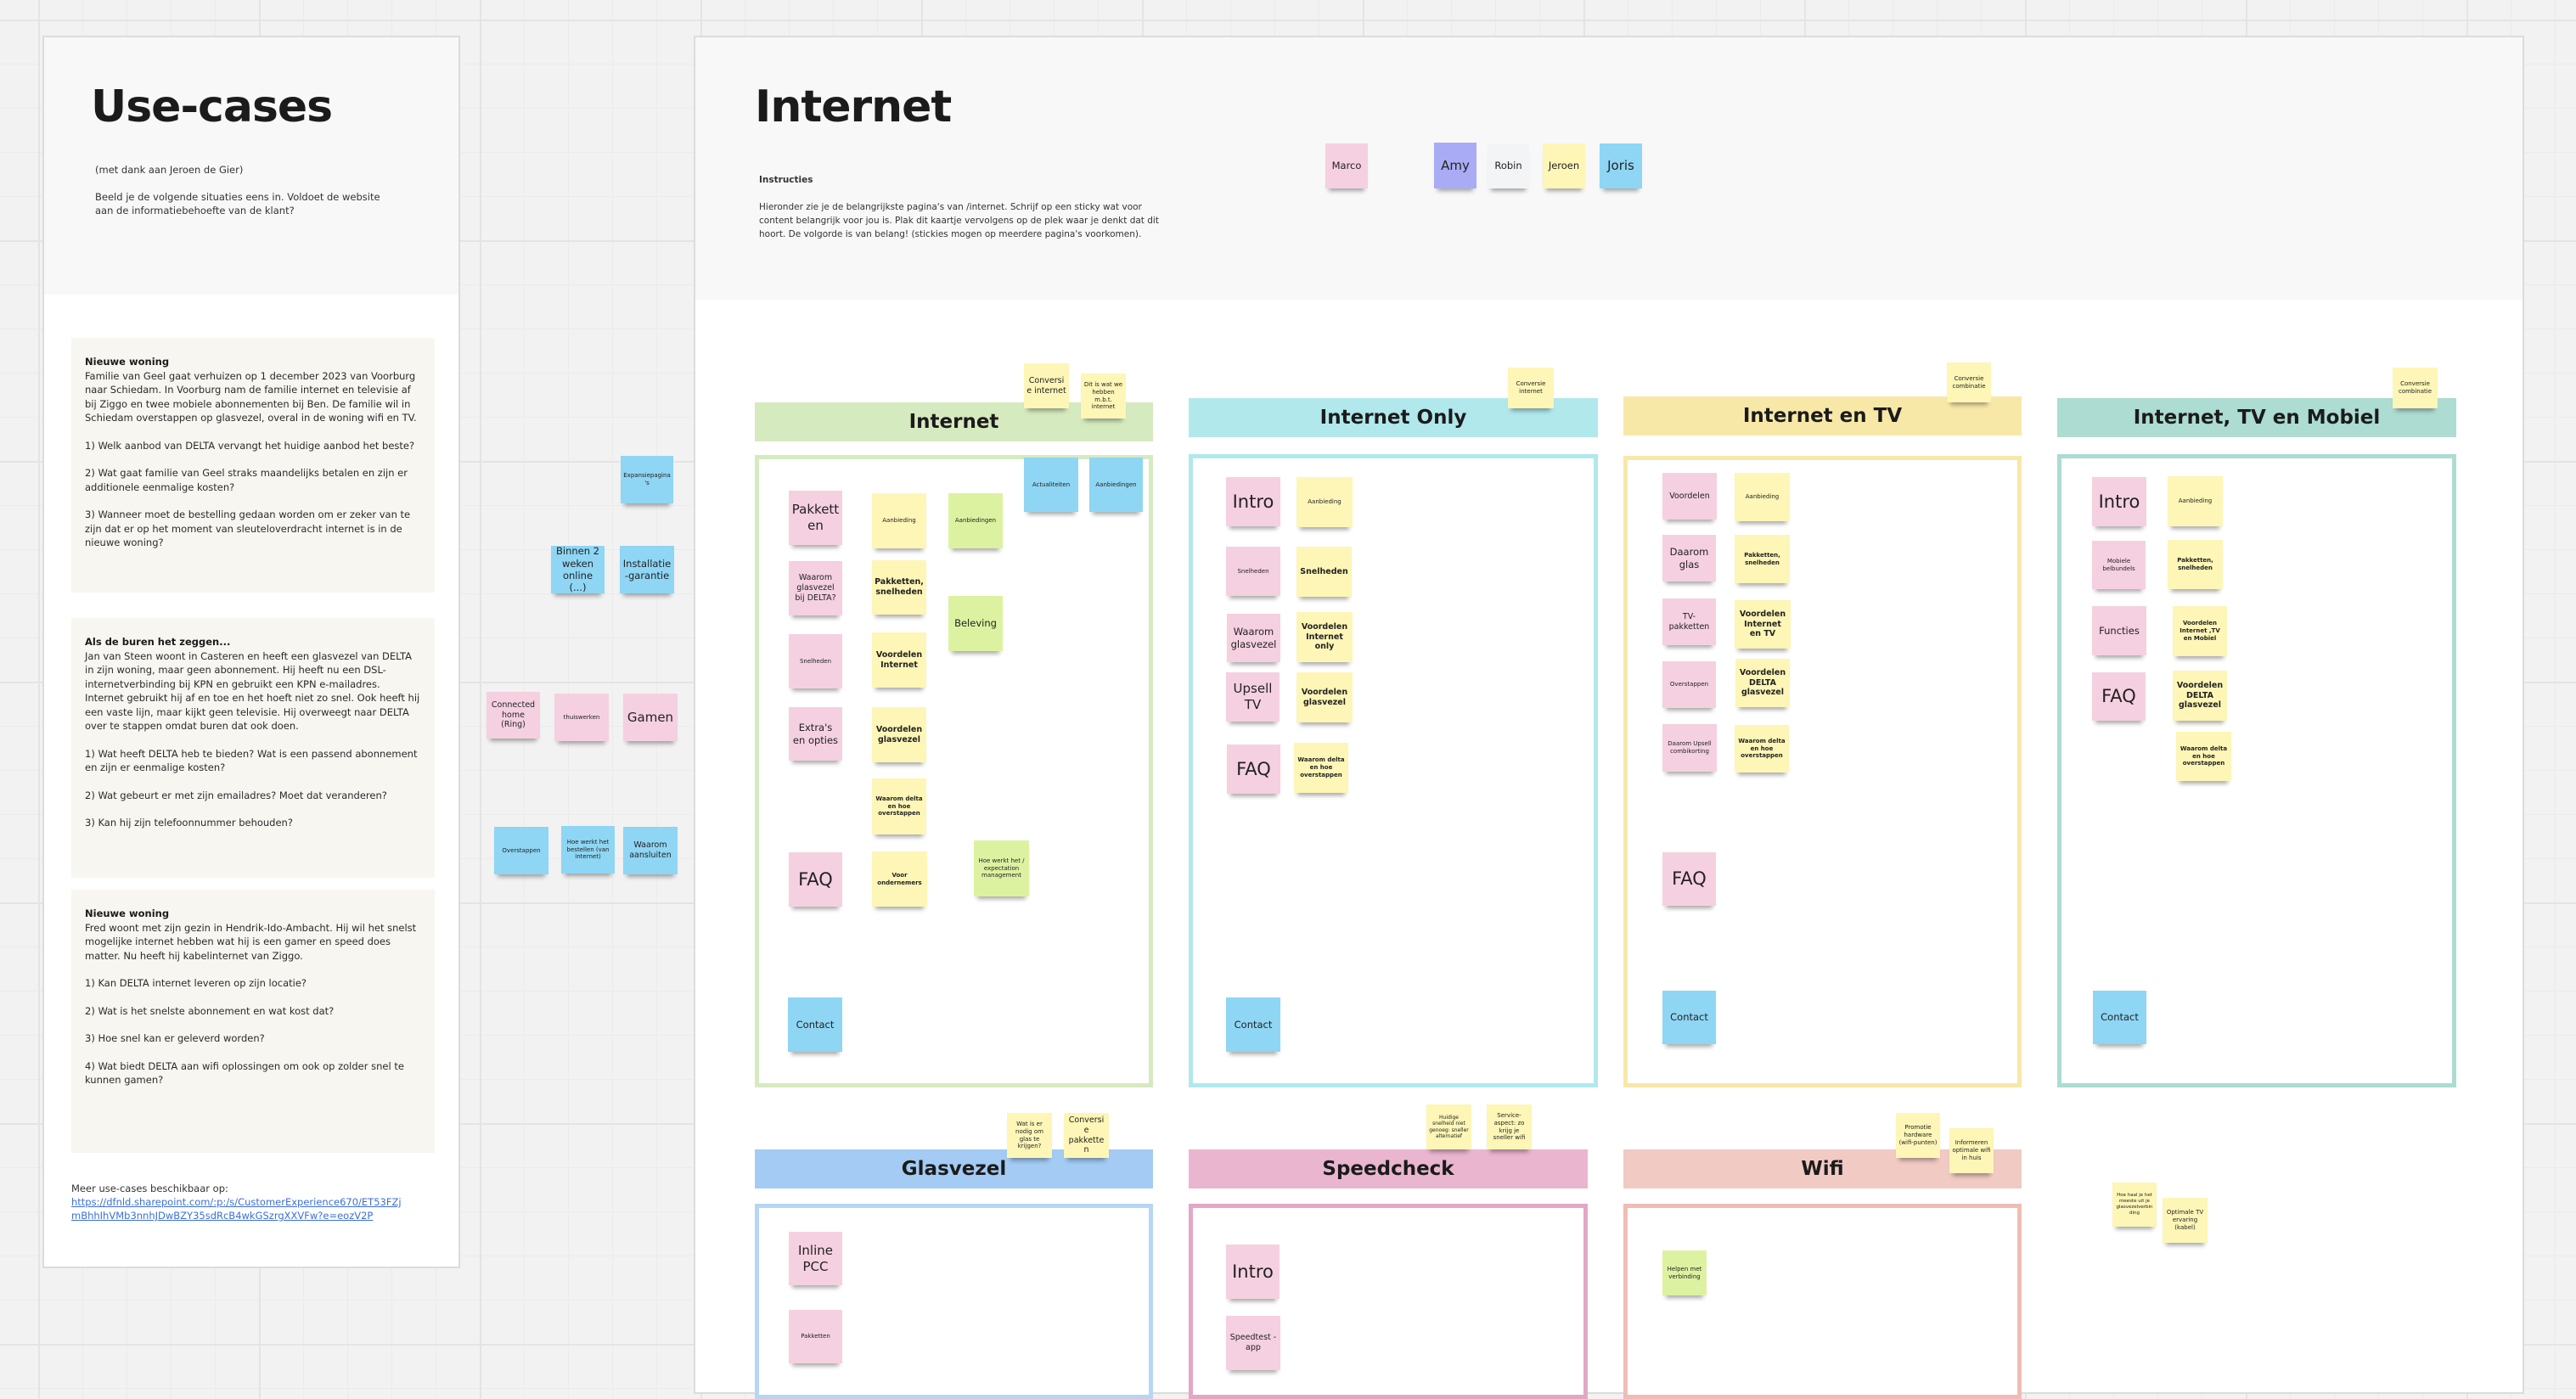 The height and width of the screenshot is (1399, 2576). I want to click on sticky-note: Hoe werkt het / expectation management, so click(1001, 868).